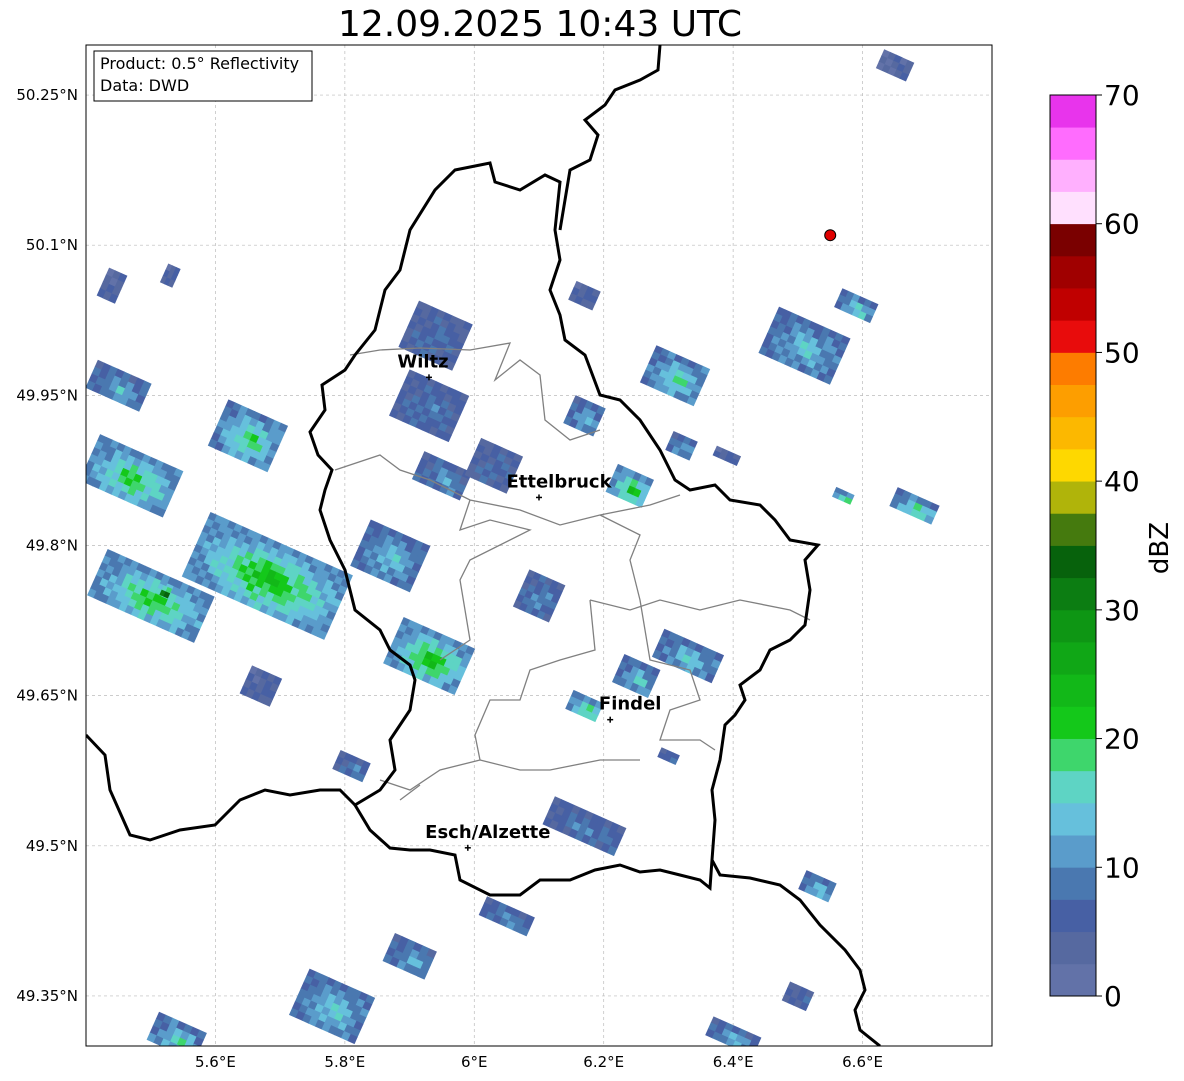 The width and height of the screenshot is (1184, 1081). Describe the element at coordinates (1160, 548) in the screenshot. I see `colorbar-label: dBZ` at that location.